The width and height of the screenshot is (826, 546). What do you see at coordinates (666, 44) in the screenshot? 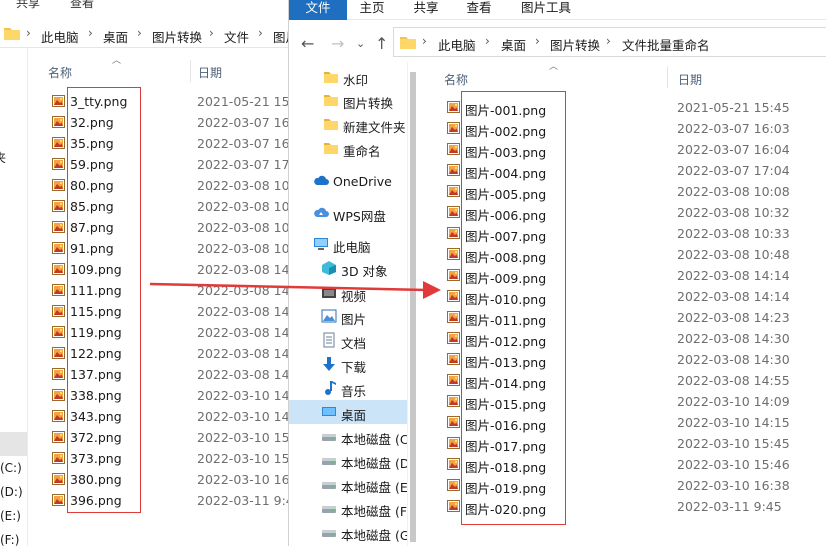
I see `breadcrumb-batch-rename: 文件批量重命名` at bounding box center [666, 44].